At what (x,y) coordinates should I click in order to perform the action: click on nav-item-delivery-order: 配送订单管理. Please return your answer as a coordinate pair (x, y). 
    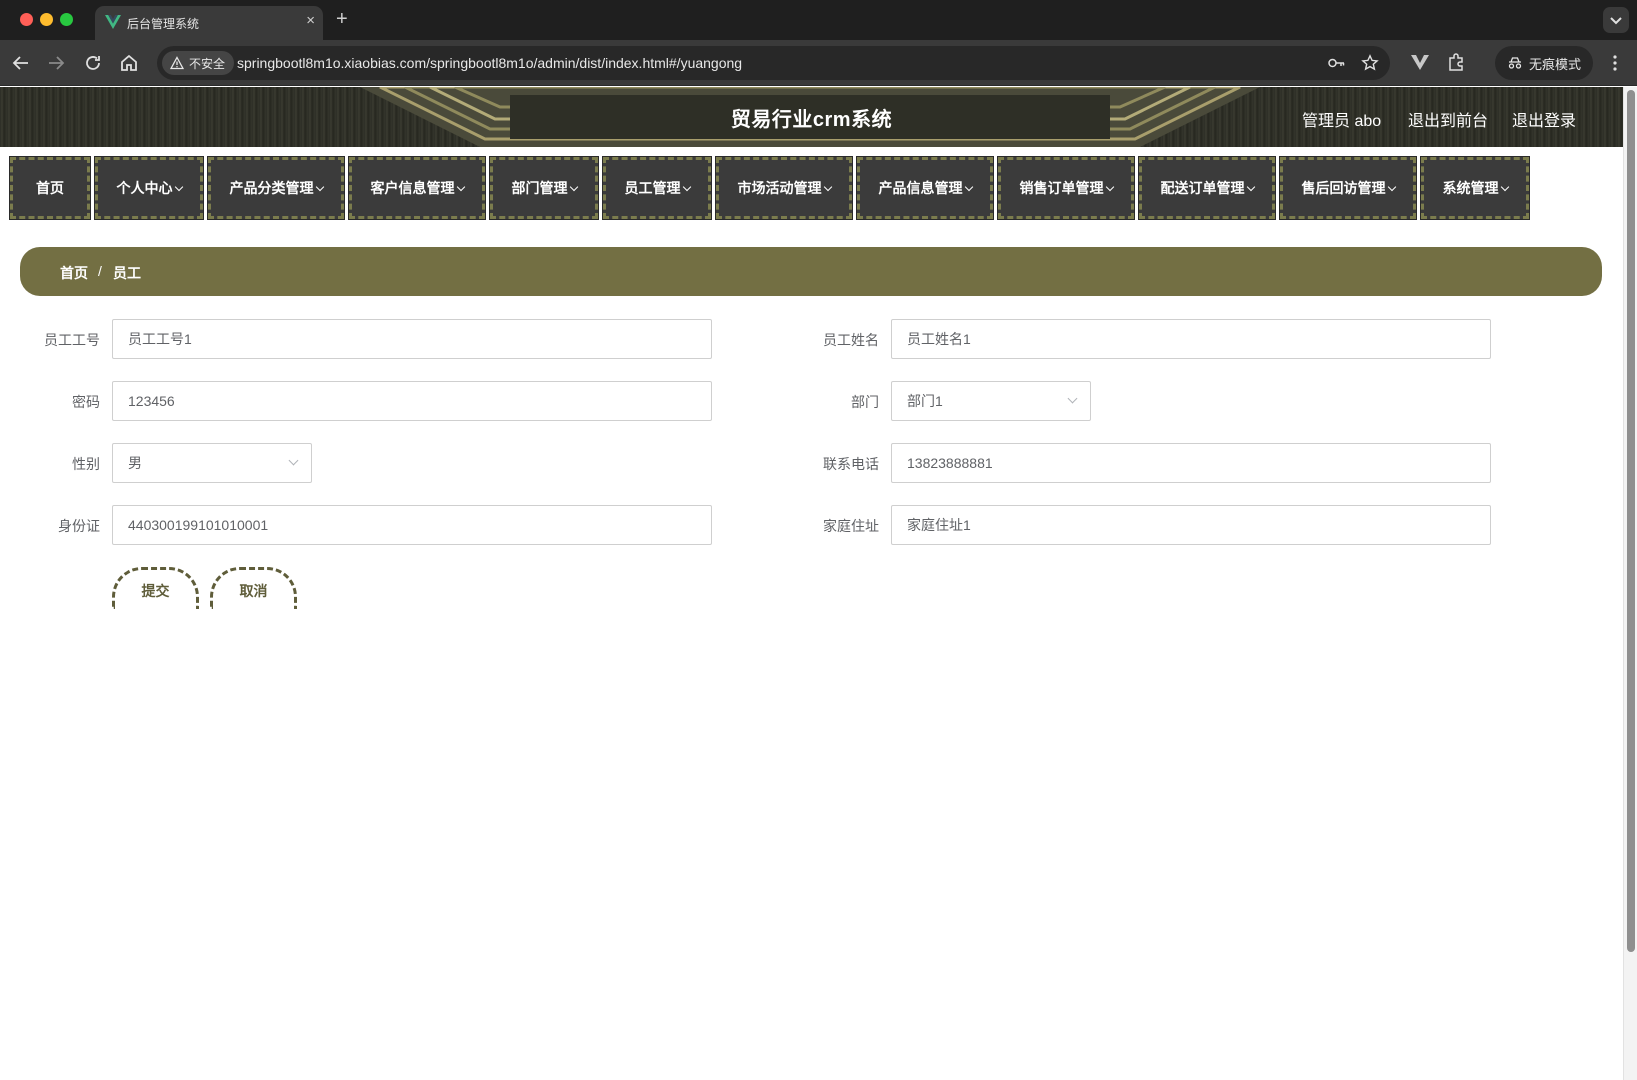
    Looking at the image, I should click on (1207, 188).